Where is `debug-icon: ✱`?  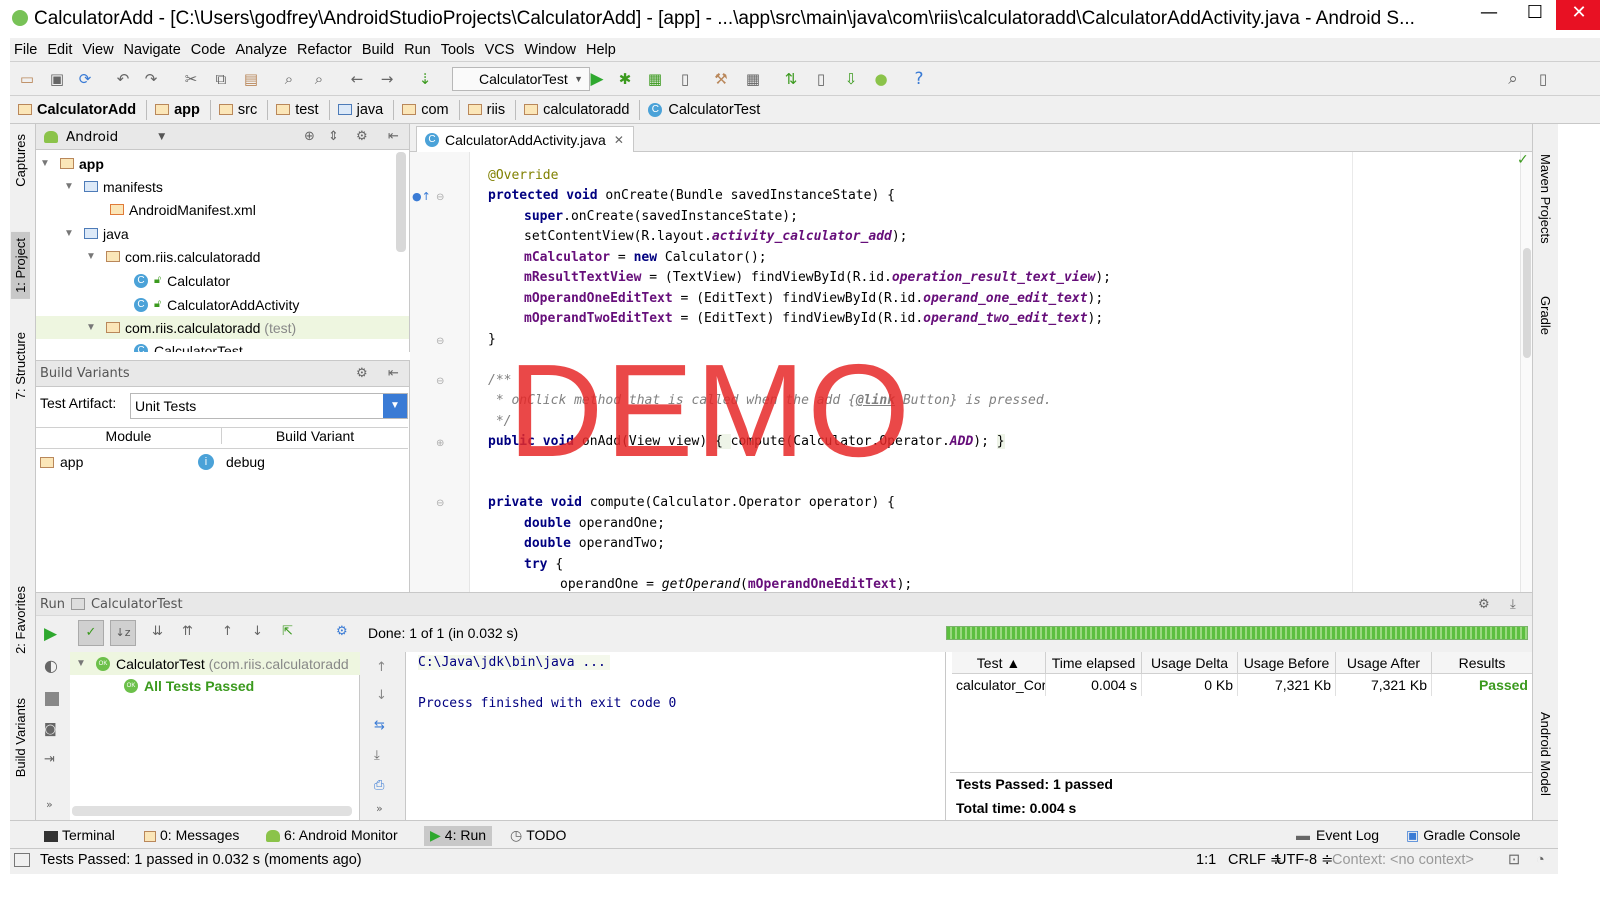 debug-icon: ✱ is located at coordinates (625, 79).